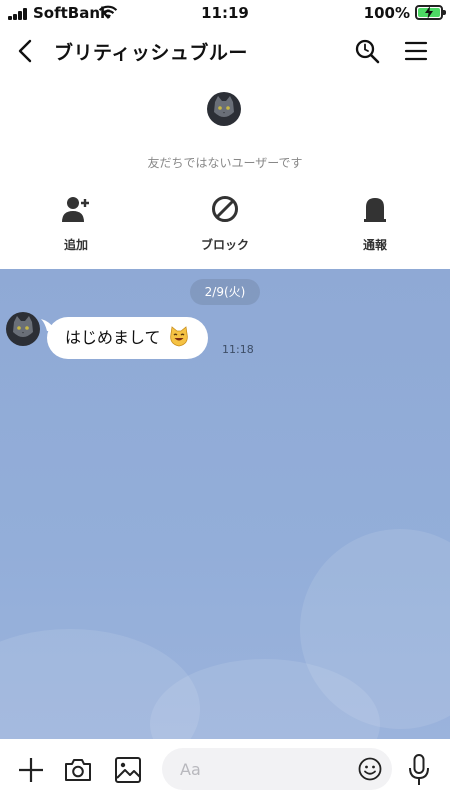 The height and width of the screenshot is (800, 450). I want to click on battery-icon, so click(430, 12).